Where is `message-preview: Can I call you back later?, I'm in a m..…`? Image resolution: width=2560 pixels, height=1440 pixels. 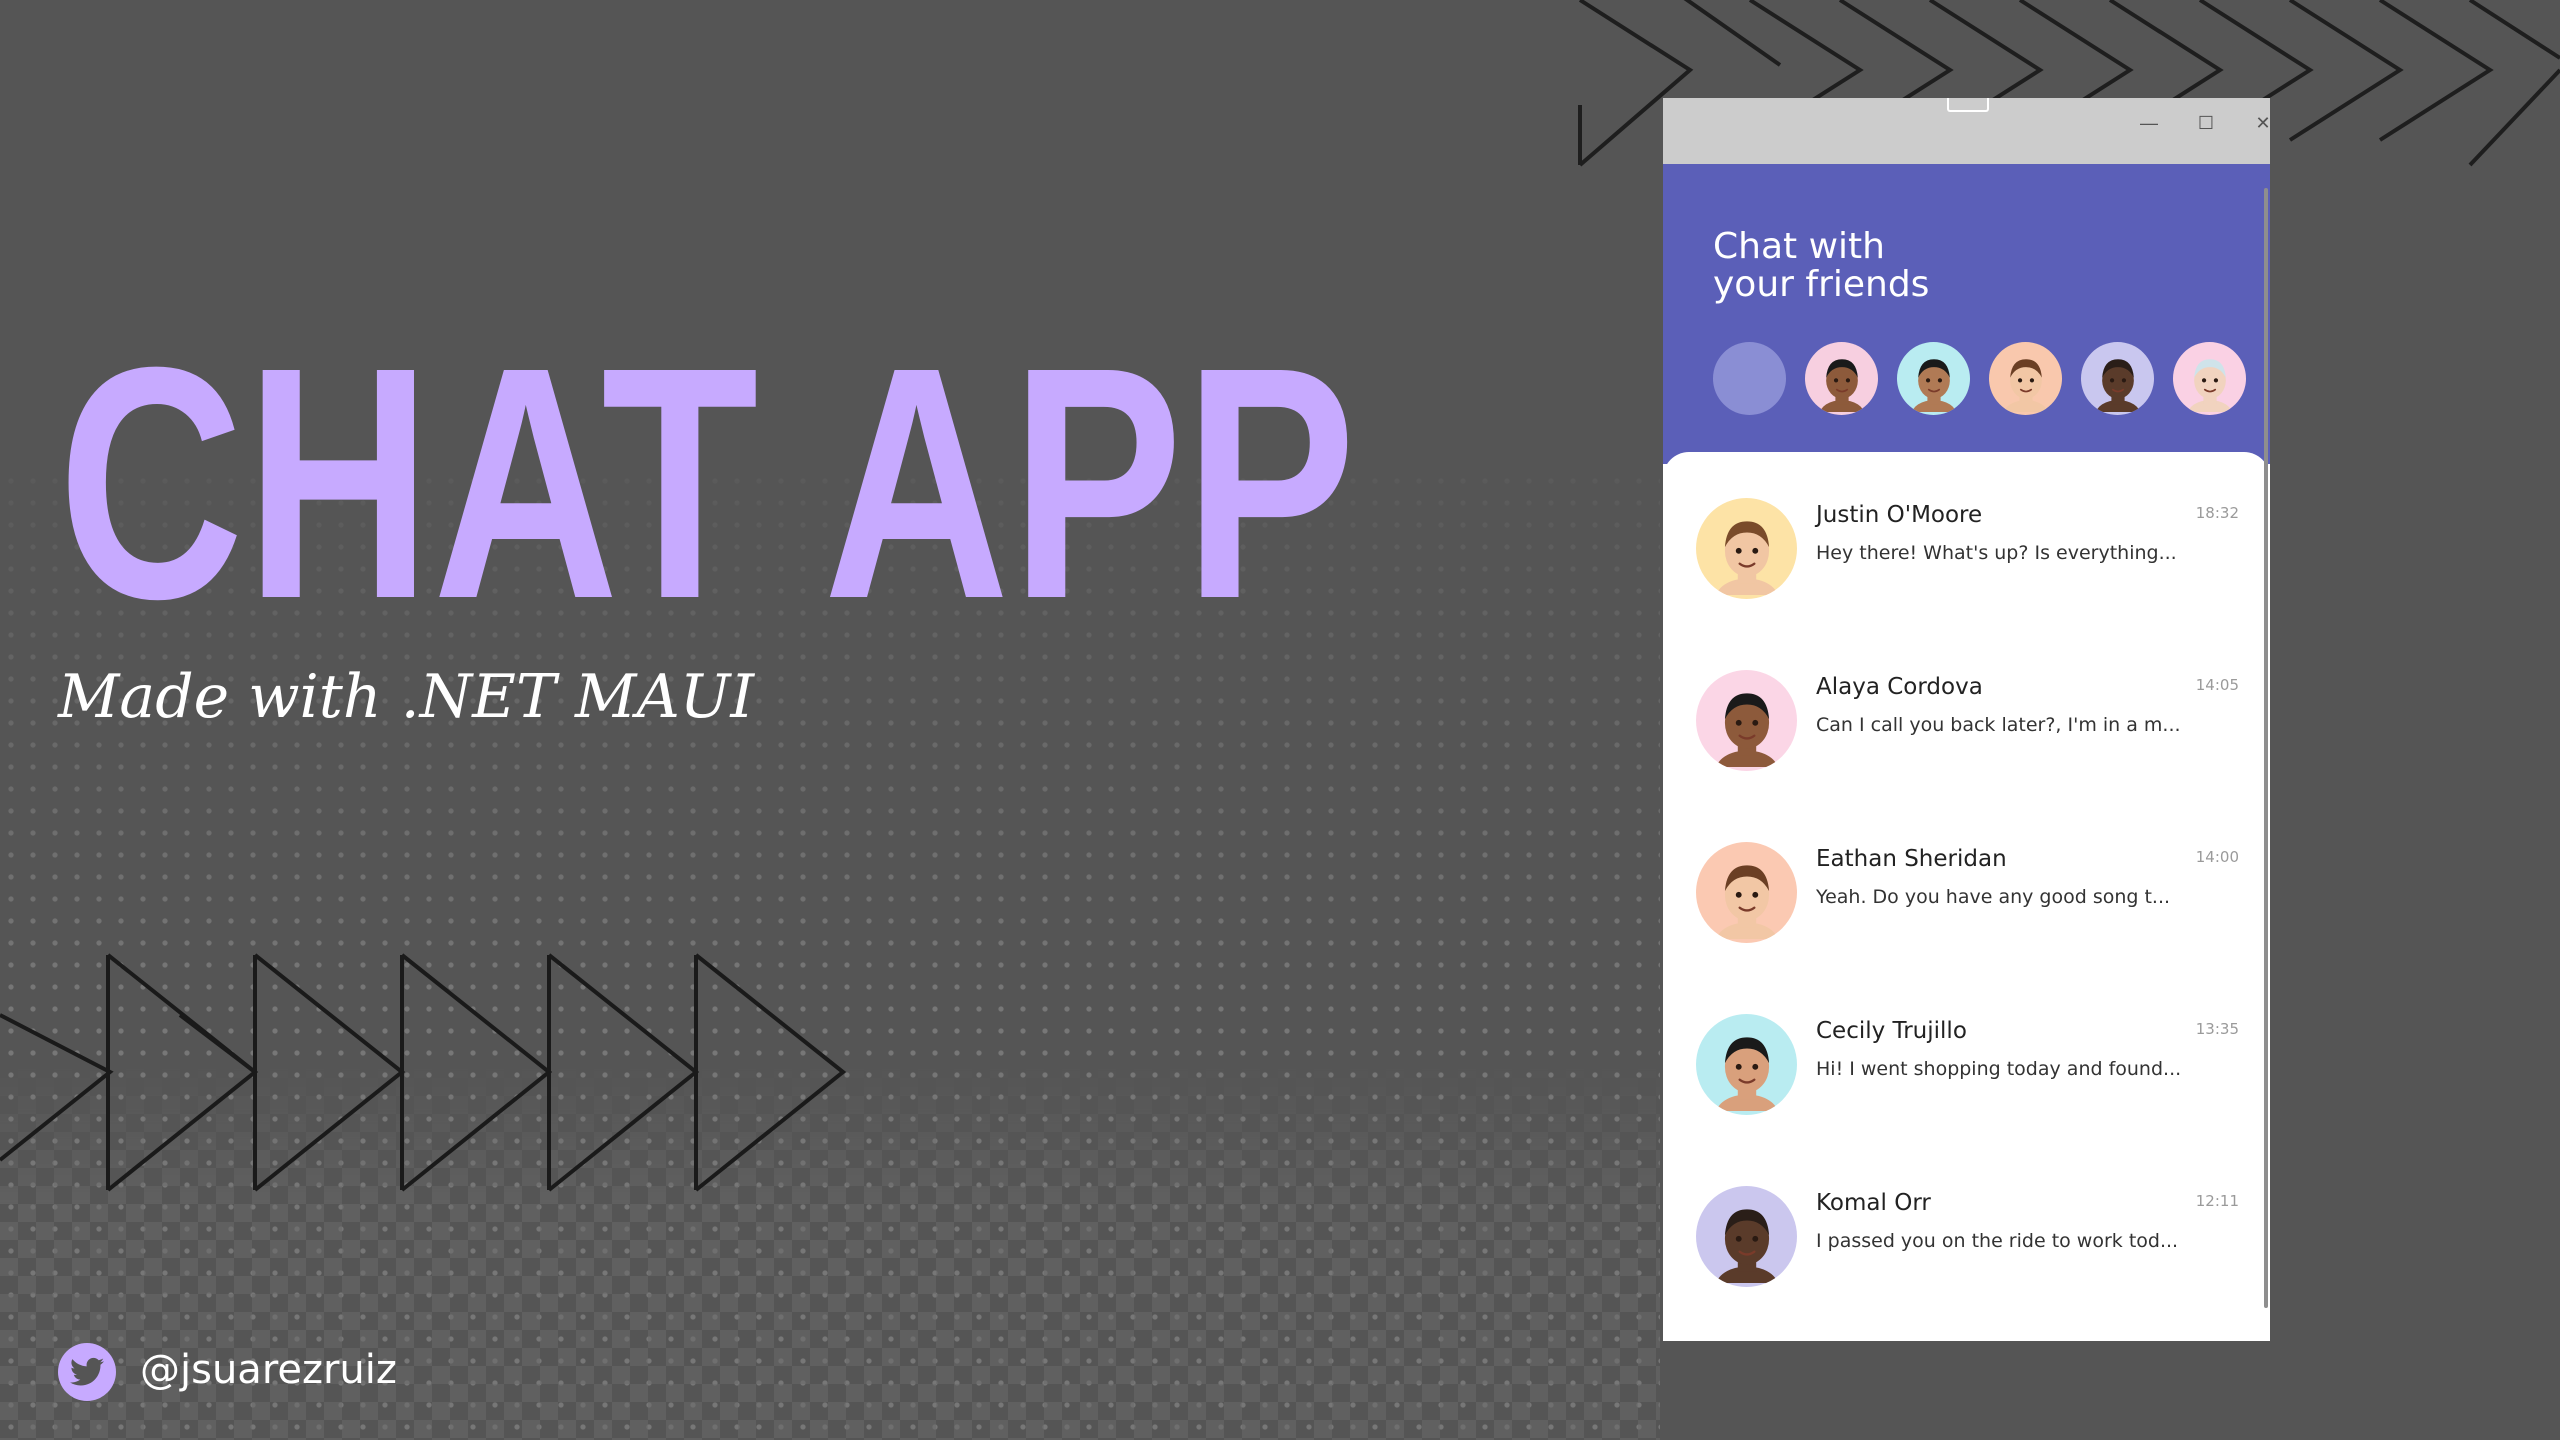
message-preview: Can I call you back later?, I'm in a m..… is located at coordinates (1998, 725).